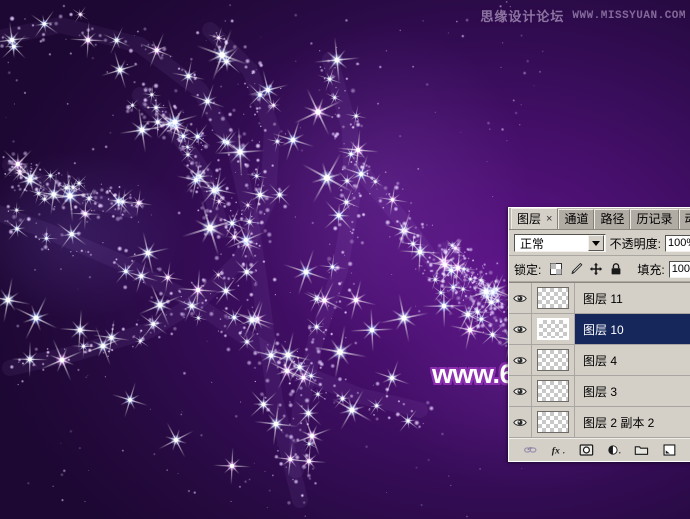  I want to click on layer-style-fx-icon: fx, so click(558, 450).